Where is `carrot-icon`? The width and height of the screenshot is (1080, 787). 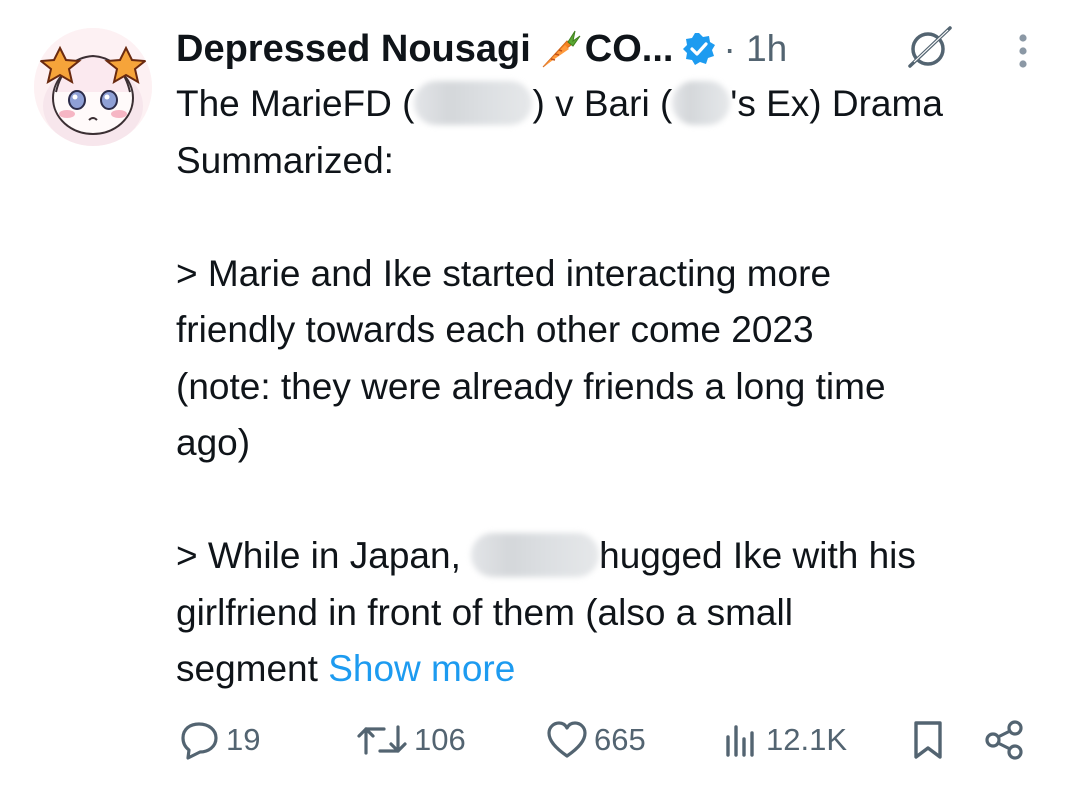 carrot-icon is located at coordinates (559, 49).